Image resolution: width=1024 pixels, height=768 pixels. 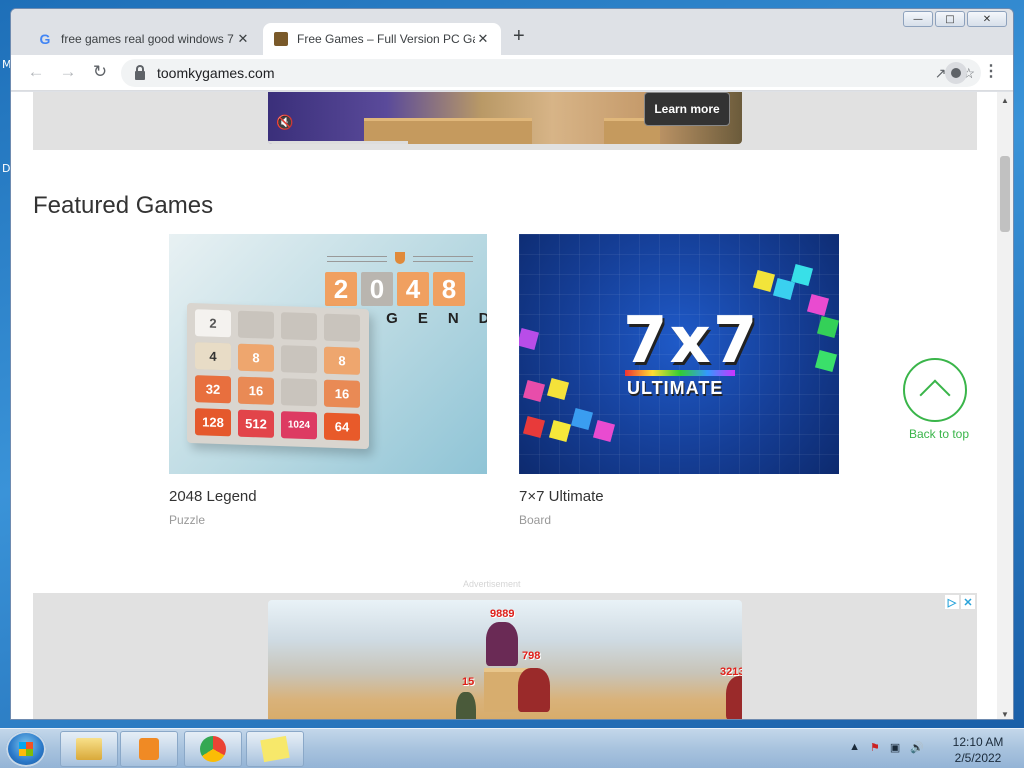 I want to click on taskbar-media-player, so click(x=149, y=749).